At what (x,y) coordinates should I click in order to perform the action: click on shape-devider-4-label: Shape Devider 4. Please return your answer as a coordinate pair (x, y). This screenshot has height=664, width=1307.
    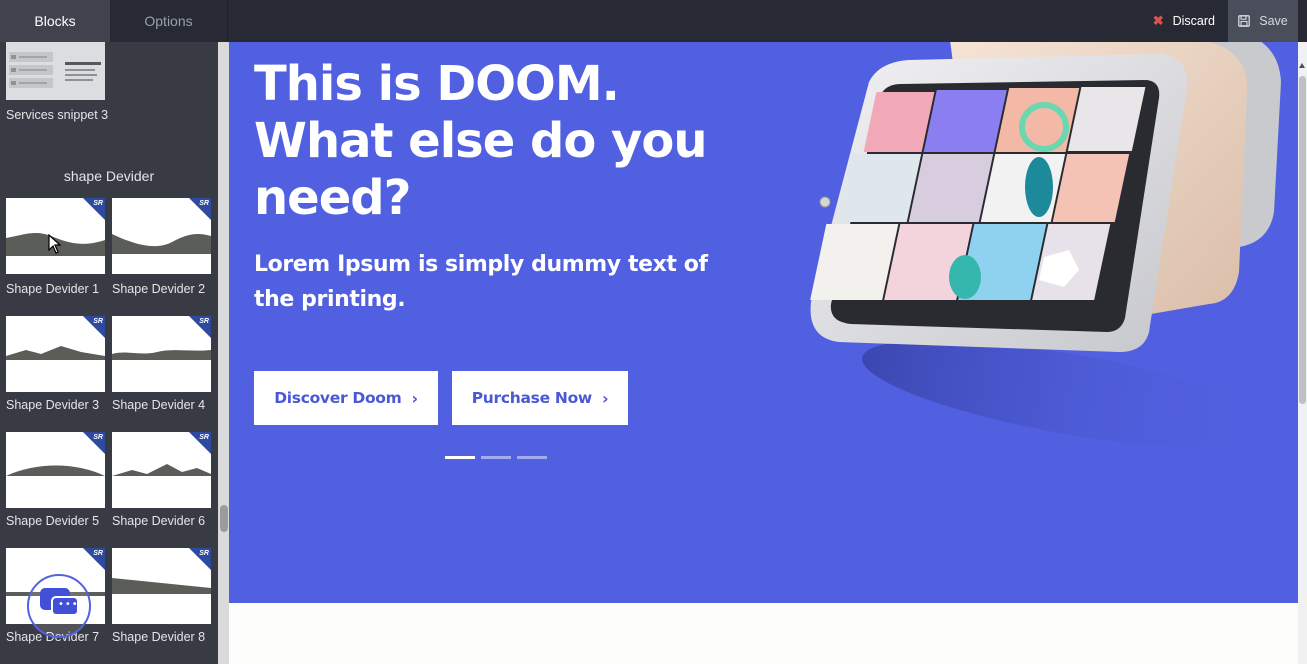
    Looking at the image, I should click on (159, 405).